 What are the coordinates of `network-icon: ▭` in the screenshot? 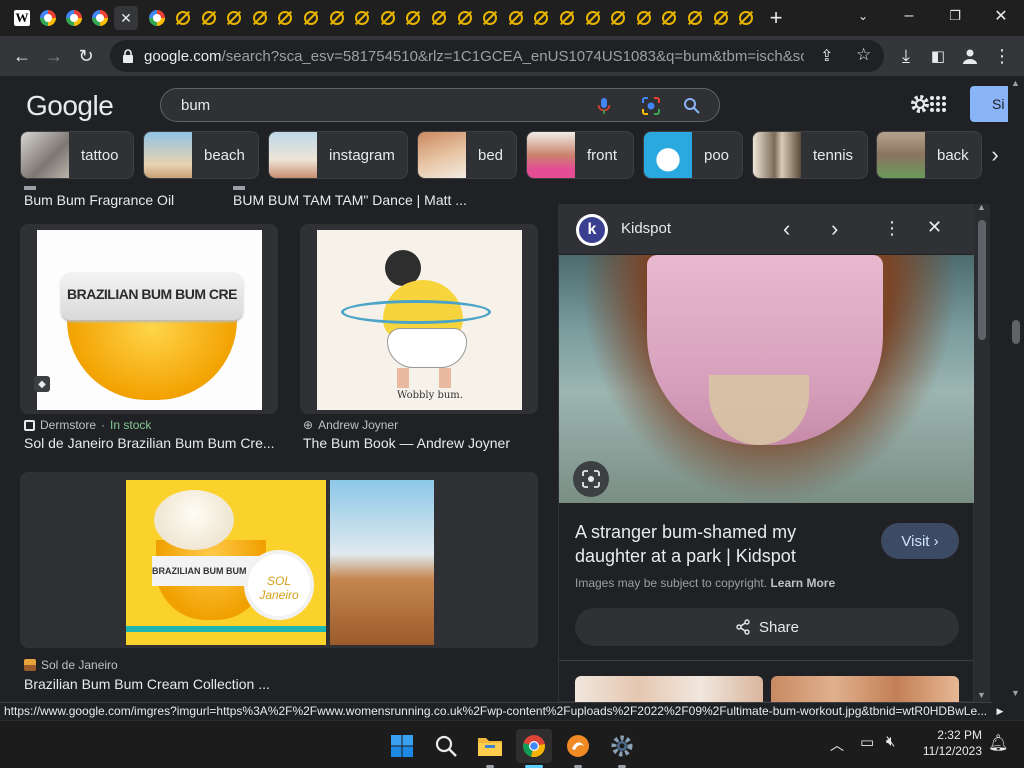 It's located at (867, 742).